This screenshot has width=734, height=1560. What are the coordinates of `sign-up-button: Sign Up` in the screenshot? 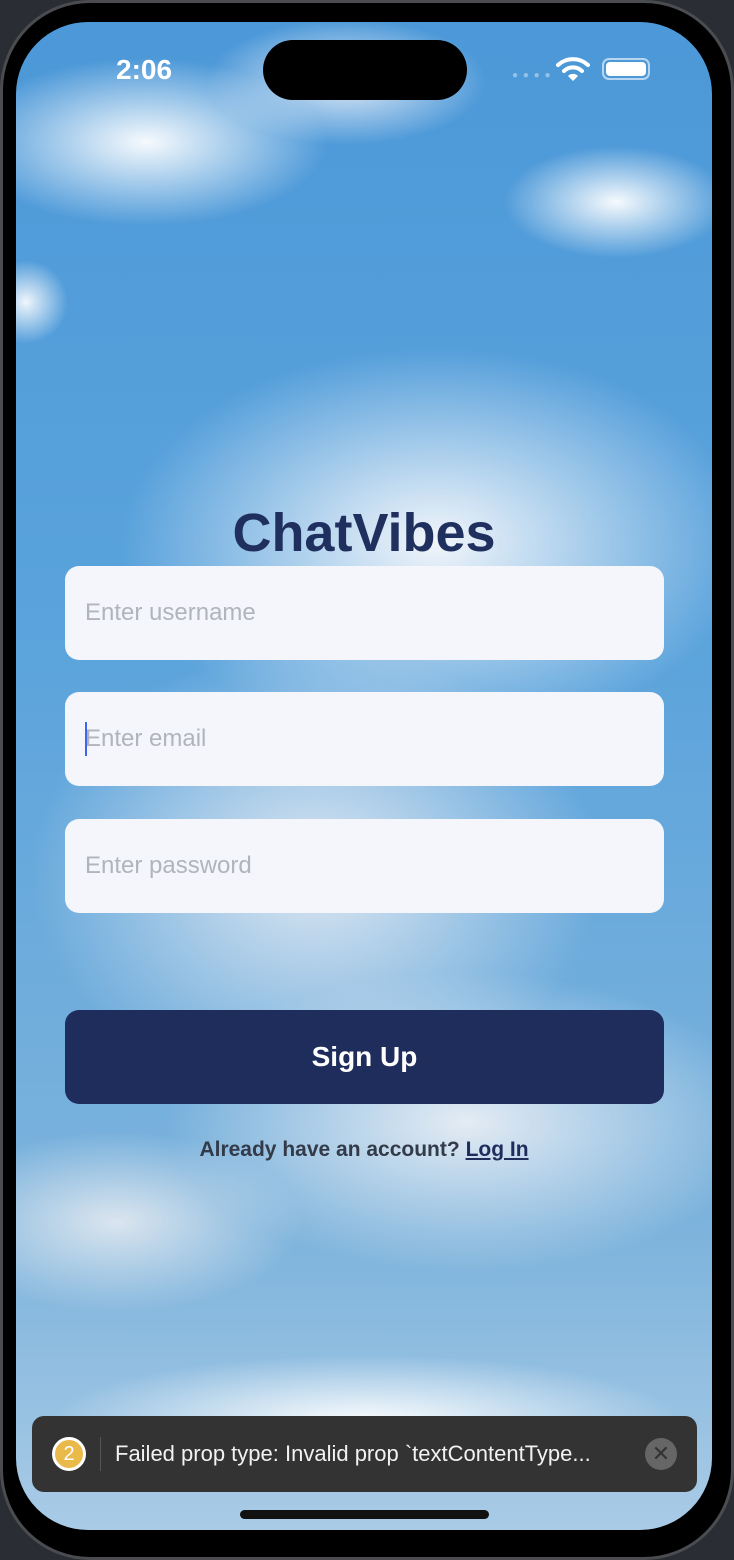 It's located at (364, 1057).